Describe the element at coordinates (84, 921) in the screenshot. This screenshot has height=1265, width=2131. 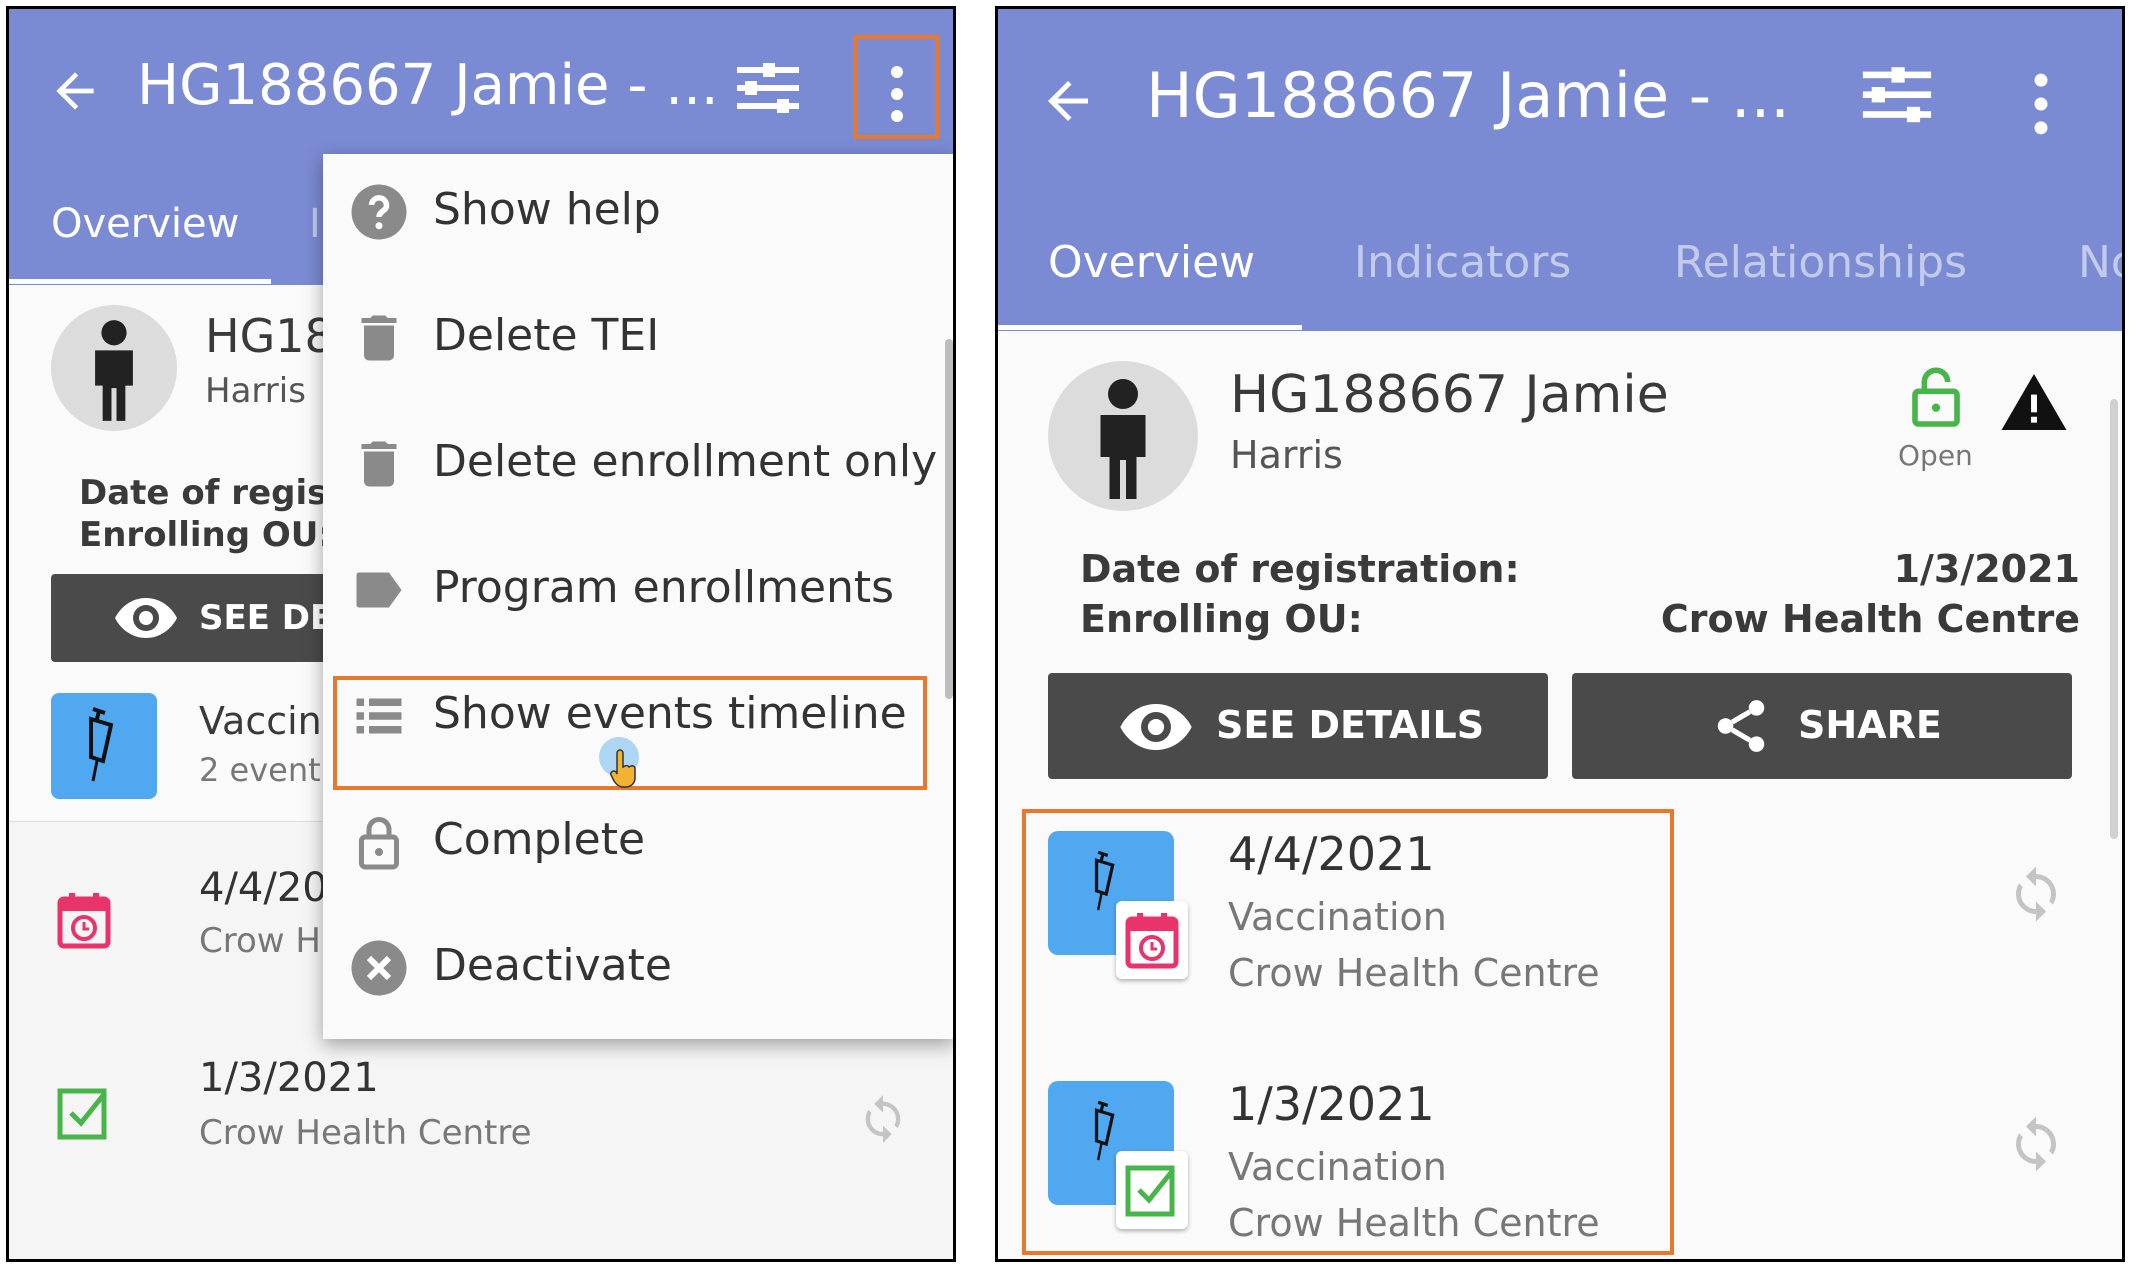
I see `overdue-calendar-icon` at that location.